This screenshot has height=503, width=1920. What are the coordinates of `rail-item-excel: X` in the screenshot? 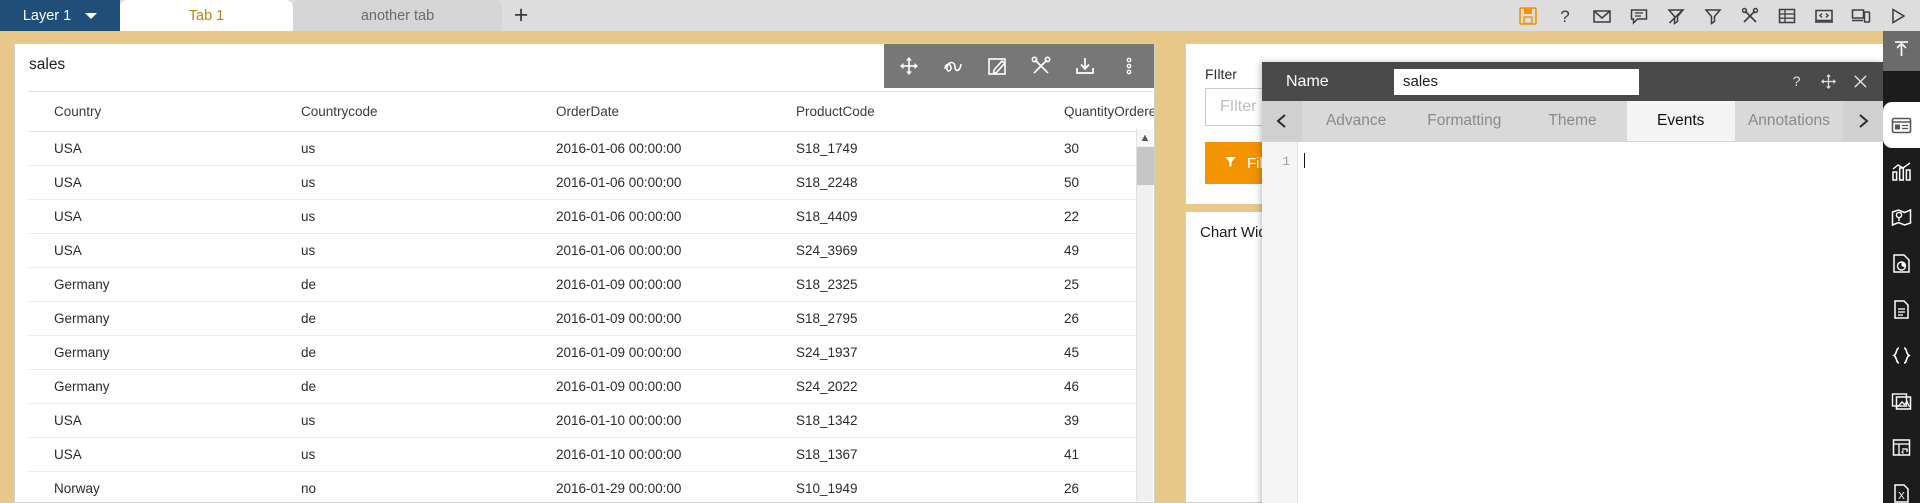 It's located at (1901, 486).